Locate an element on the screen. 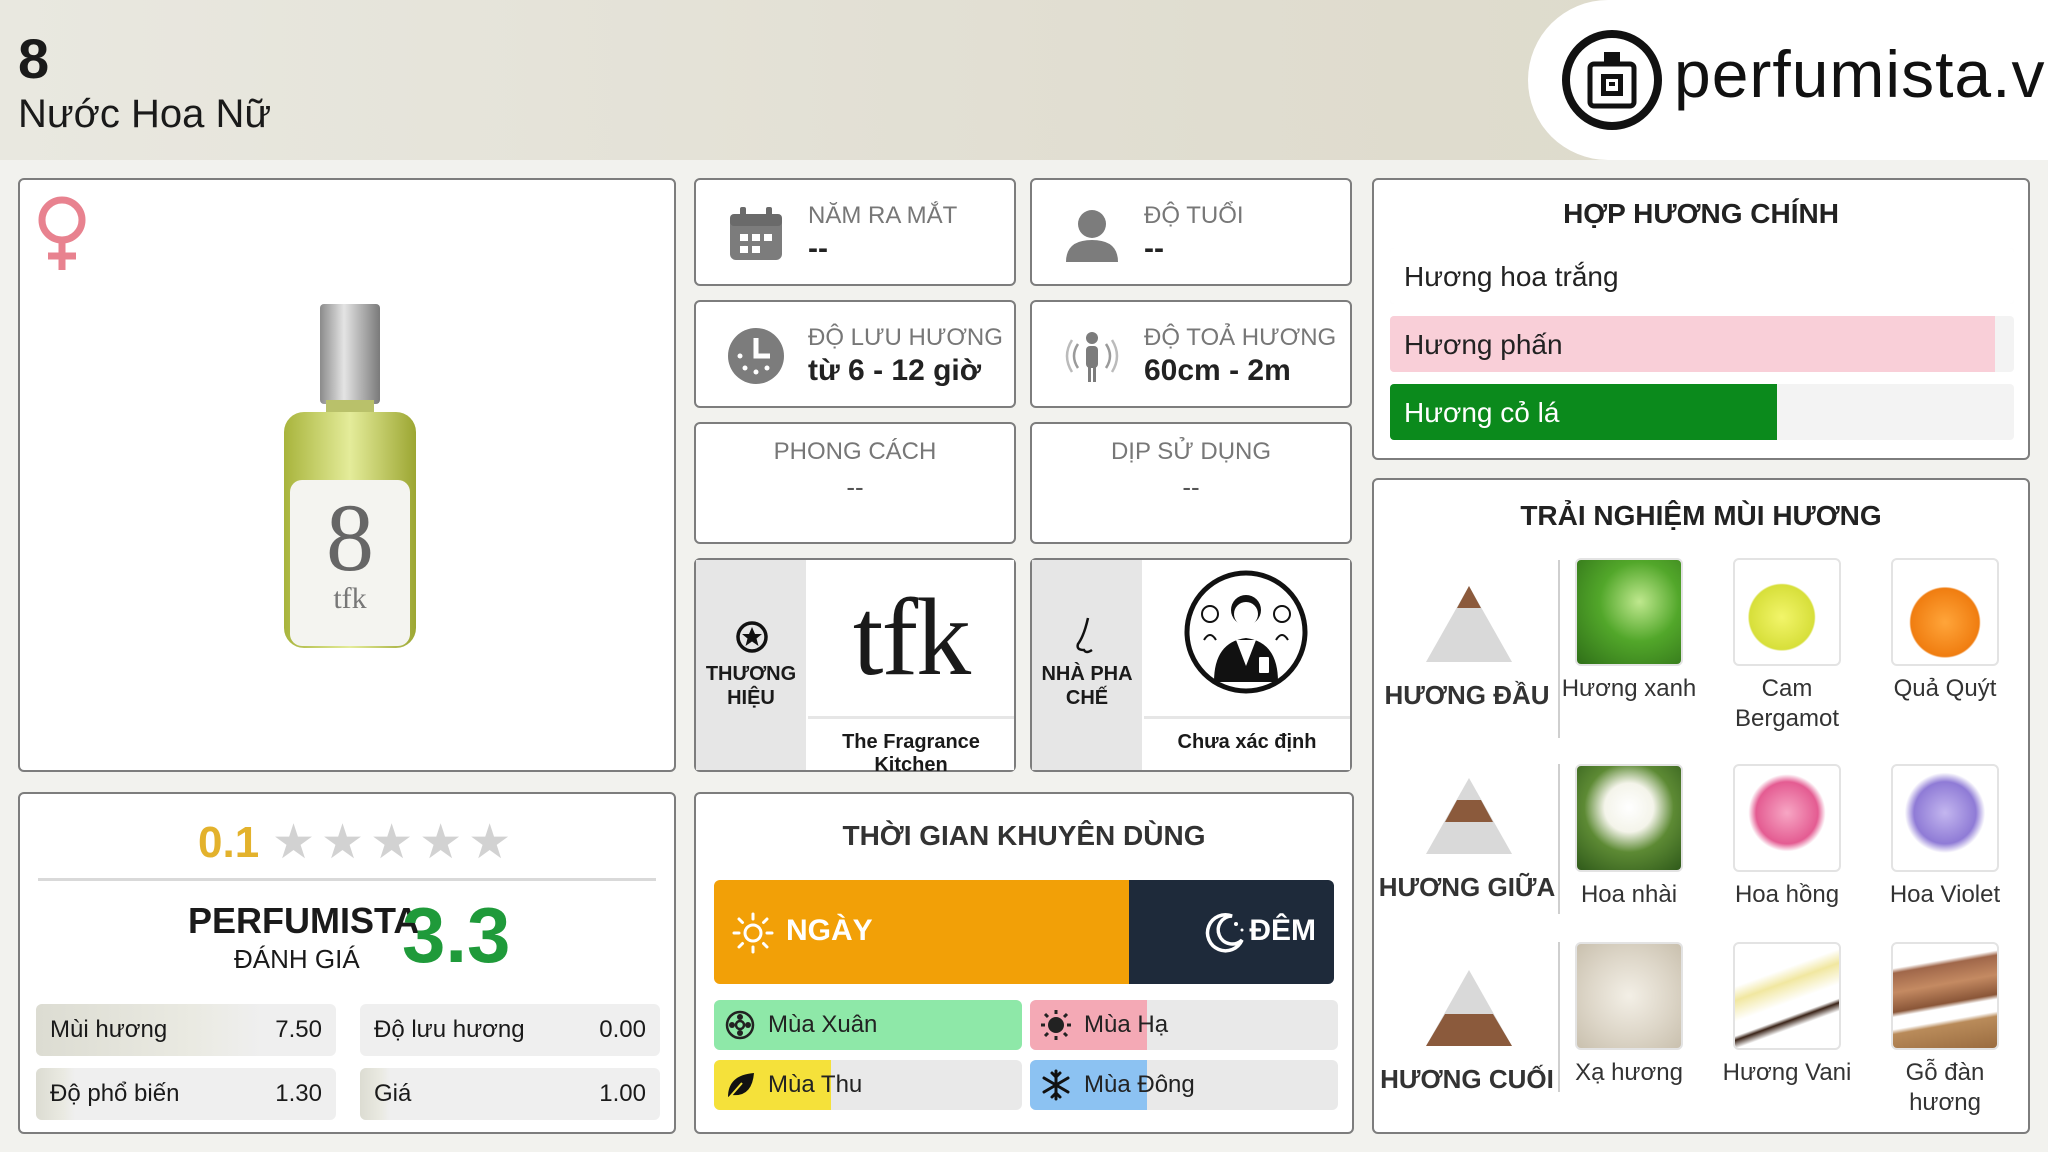 Image resolution: width=2048 pixels, height=1152 pixels. style-card: PHONG CÁCH -- is located at coordinates (855, 483).